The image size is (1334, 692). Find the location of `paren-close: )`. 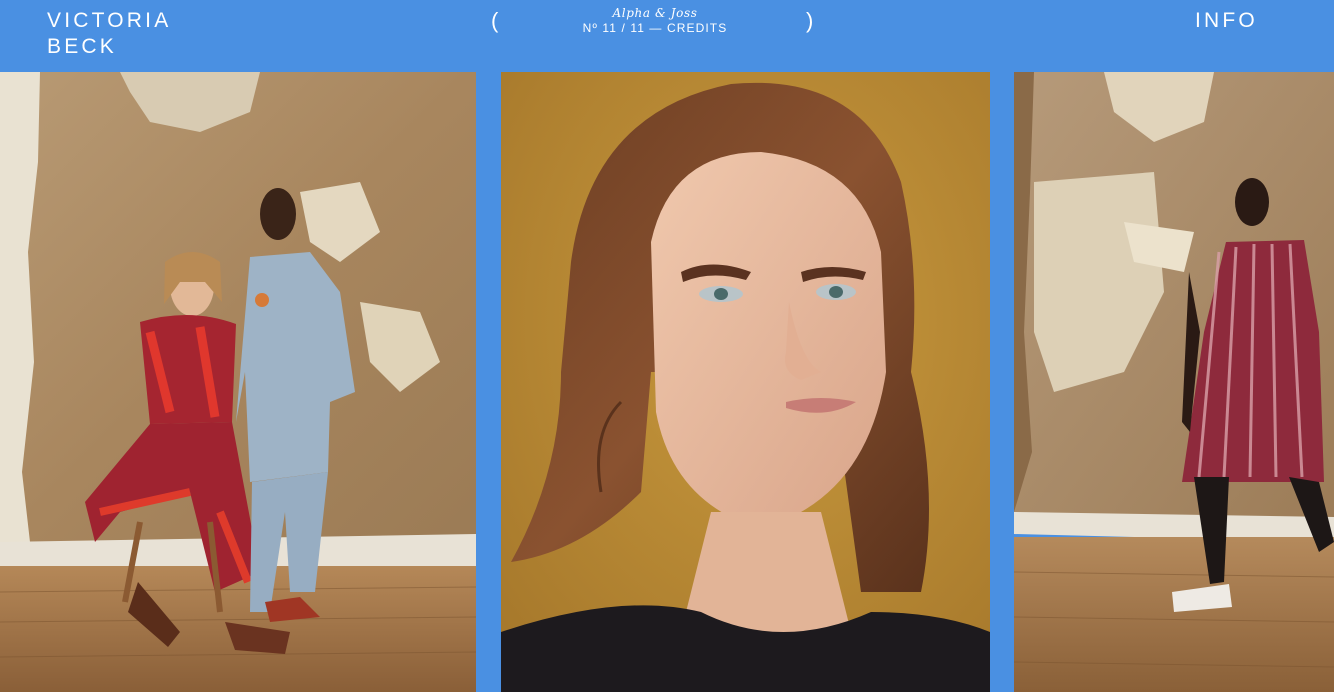

paren-close: ) is located at coordinates (810, 20).